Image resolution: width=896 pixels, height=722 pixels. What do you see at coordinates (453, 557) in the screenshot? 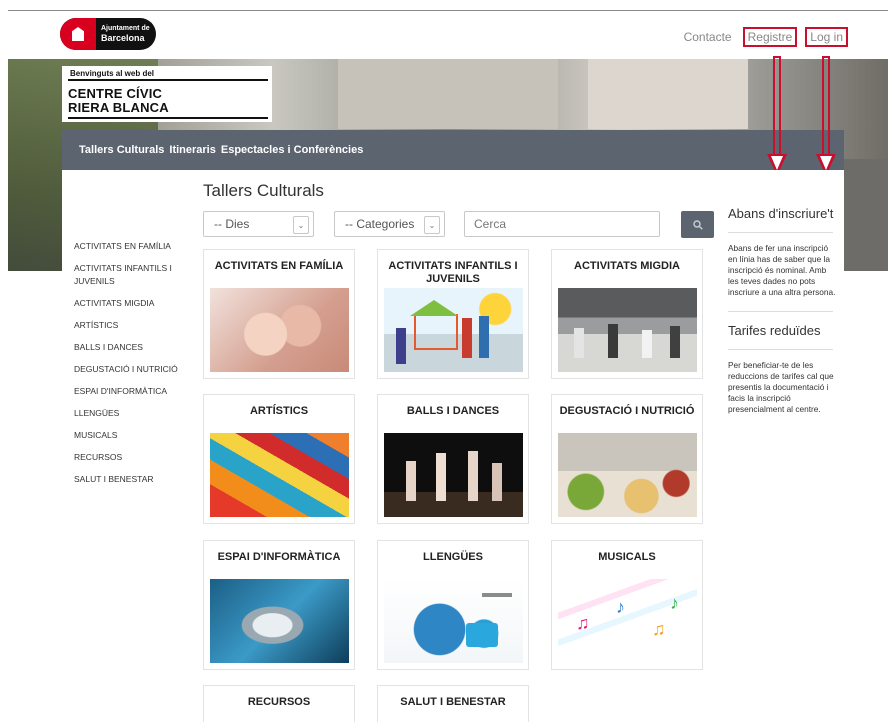
I see `card-title: LLENGÜES` at bounding box center [453, 557].